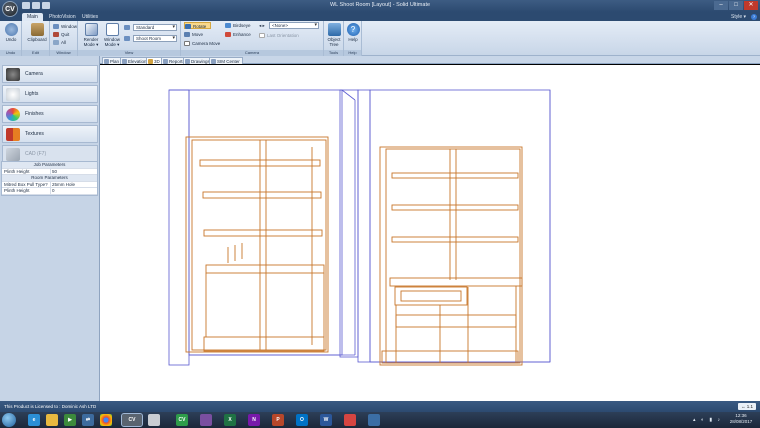  I want to click on ie-icon: e, so click(34, 420).